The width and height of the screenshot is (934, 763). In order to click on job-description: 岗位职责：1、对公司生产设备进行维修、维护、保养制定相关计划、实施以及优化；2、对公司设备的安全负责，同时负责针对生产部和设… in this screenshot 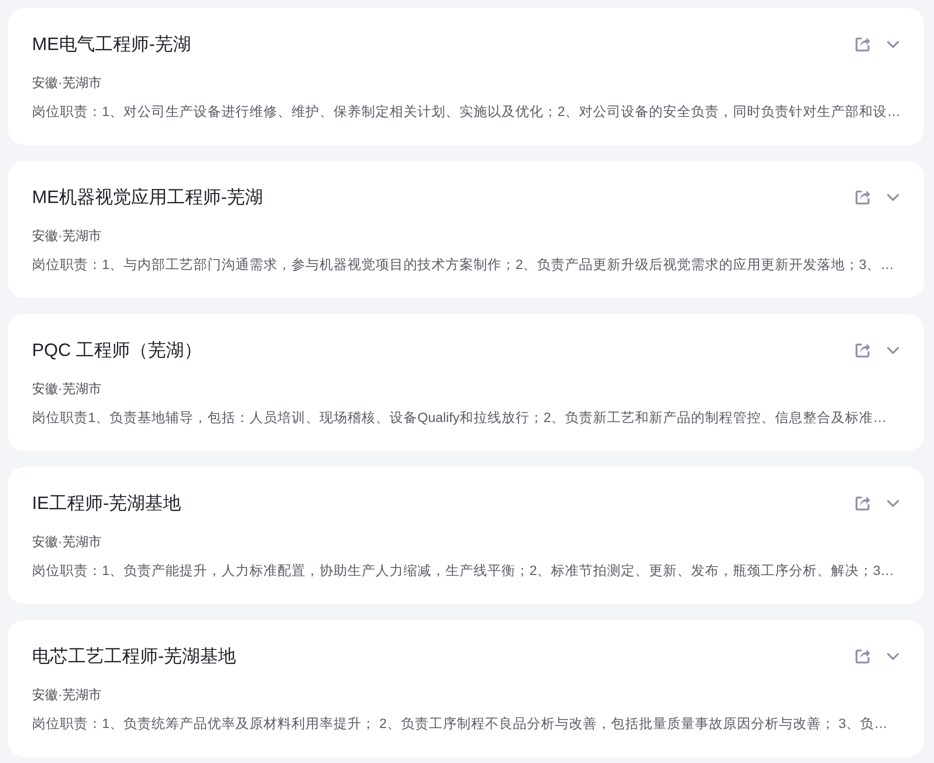, I will do `click(465, 112)`.